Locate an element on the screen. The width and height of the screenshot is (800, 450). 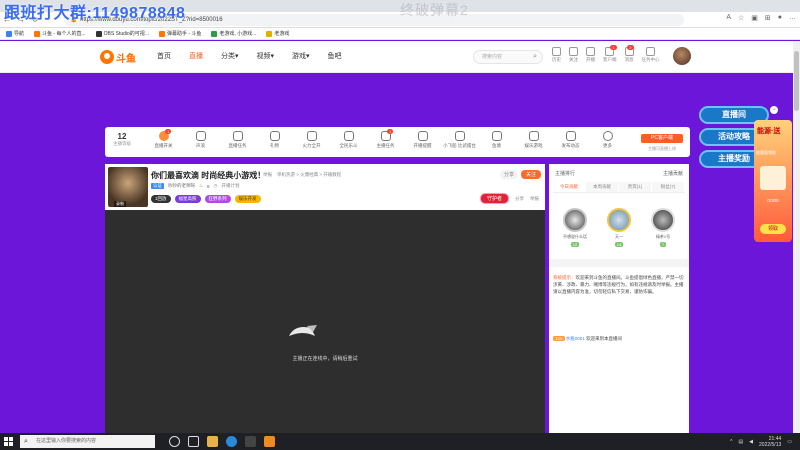
report-button: 举报 is located at coordinates (534, 199).